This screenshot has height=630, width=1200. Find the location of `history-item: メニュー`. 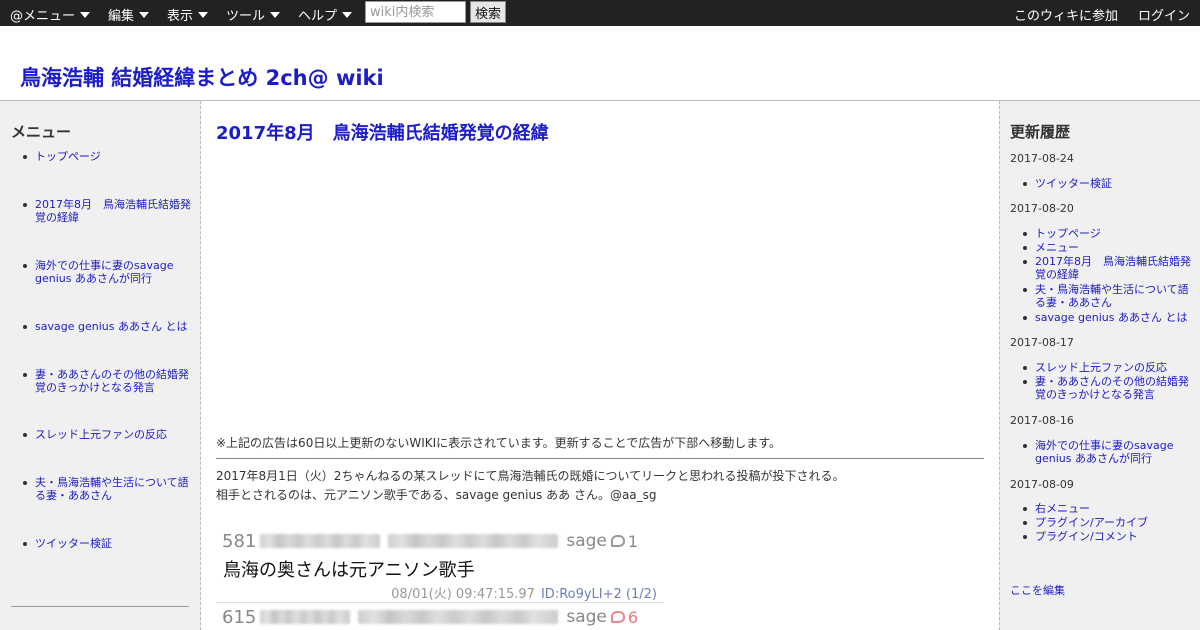

history-item: メニュー is located at coordinates (1109, 247).